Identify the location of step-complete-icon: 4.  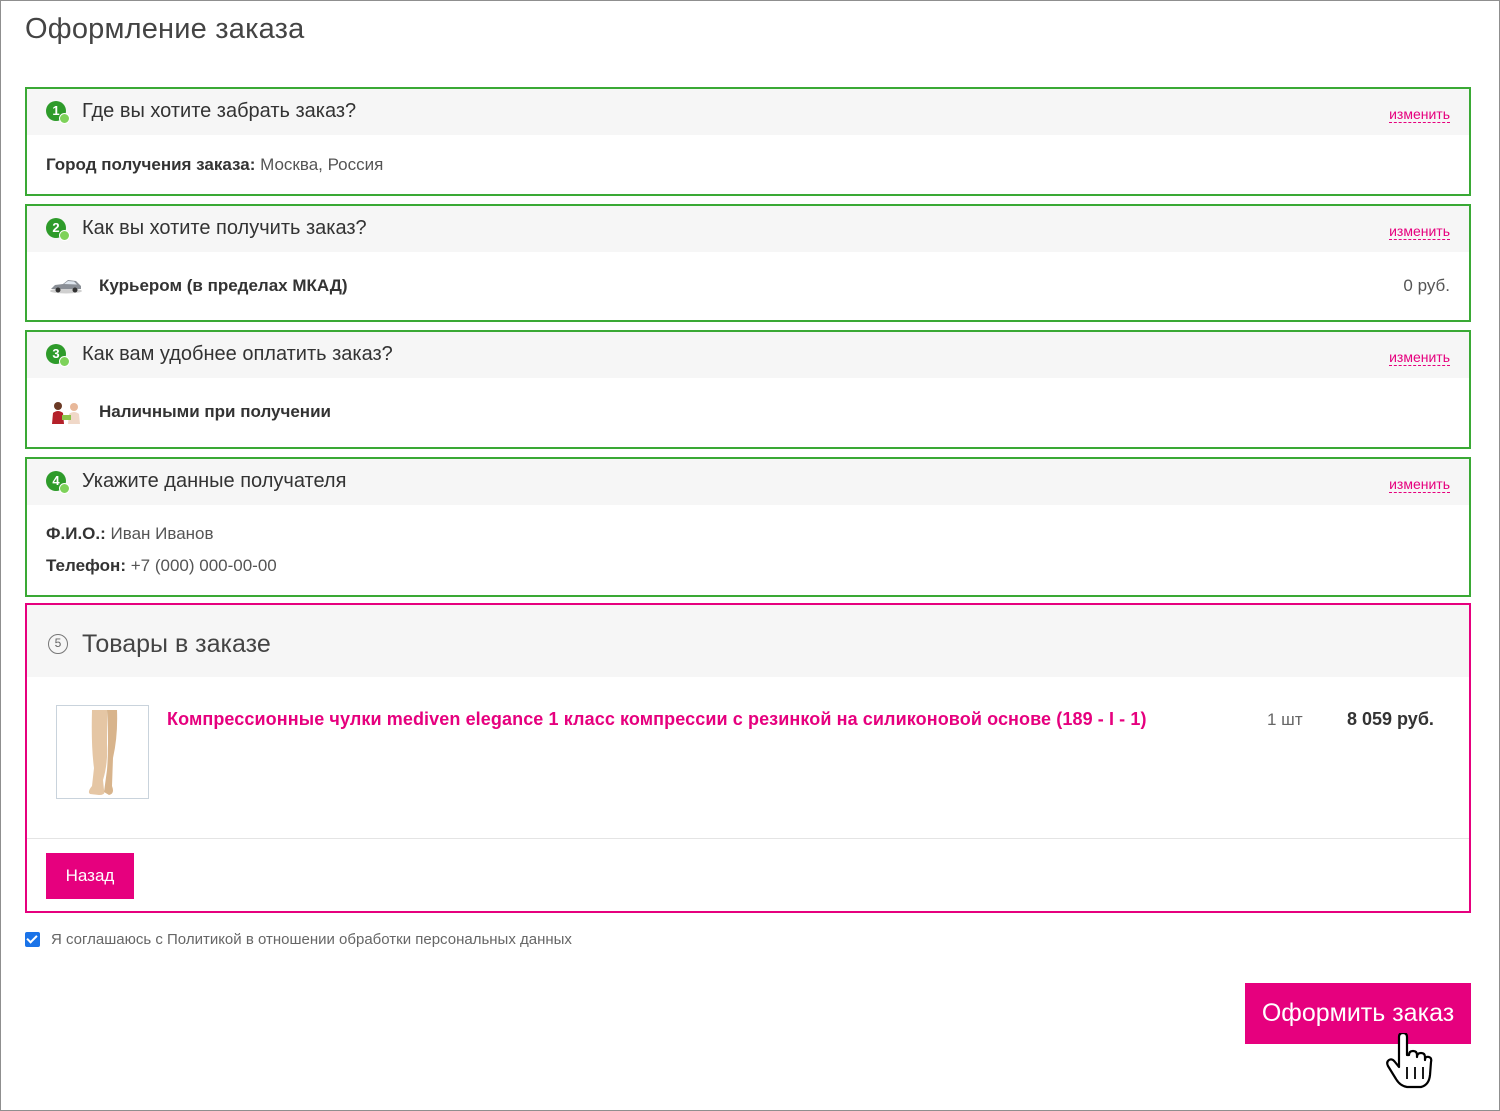
(58, 482).